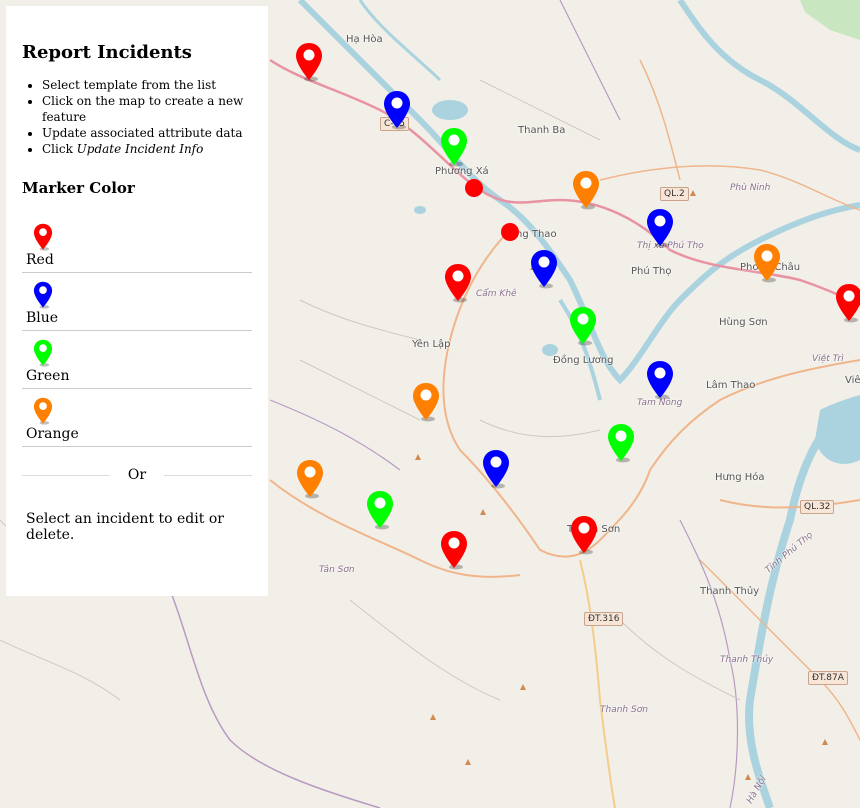 Image resolution: width=860 pixels, height=808 pixels. I want to click on or-label: Or, so click(137, 475).